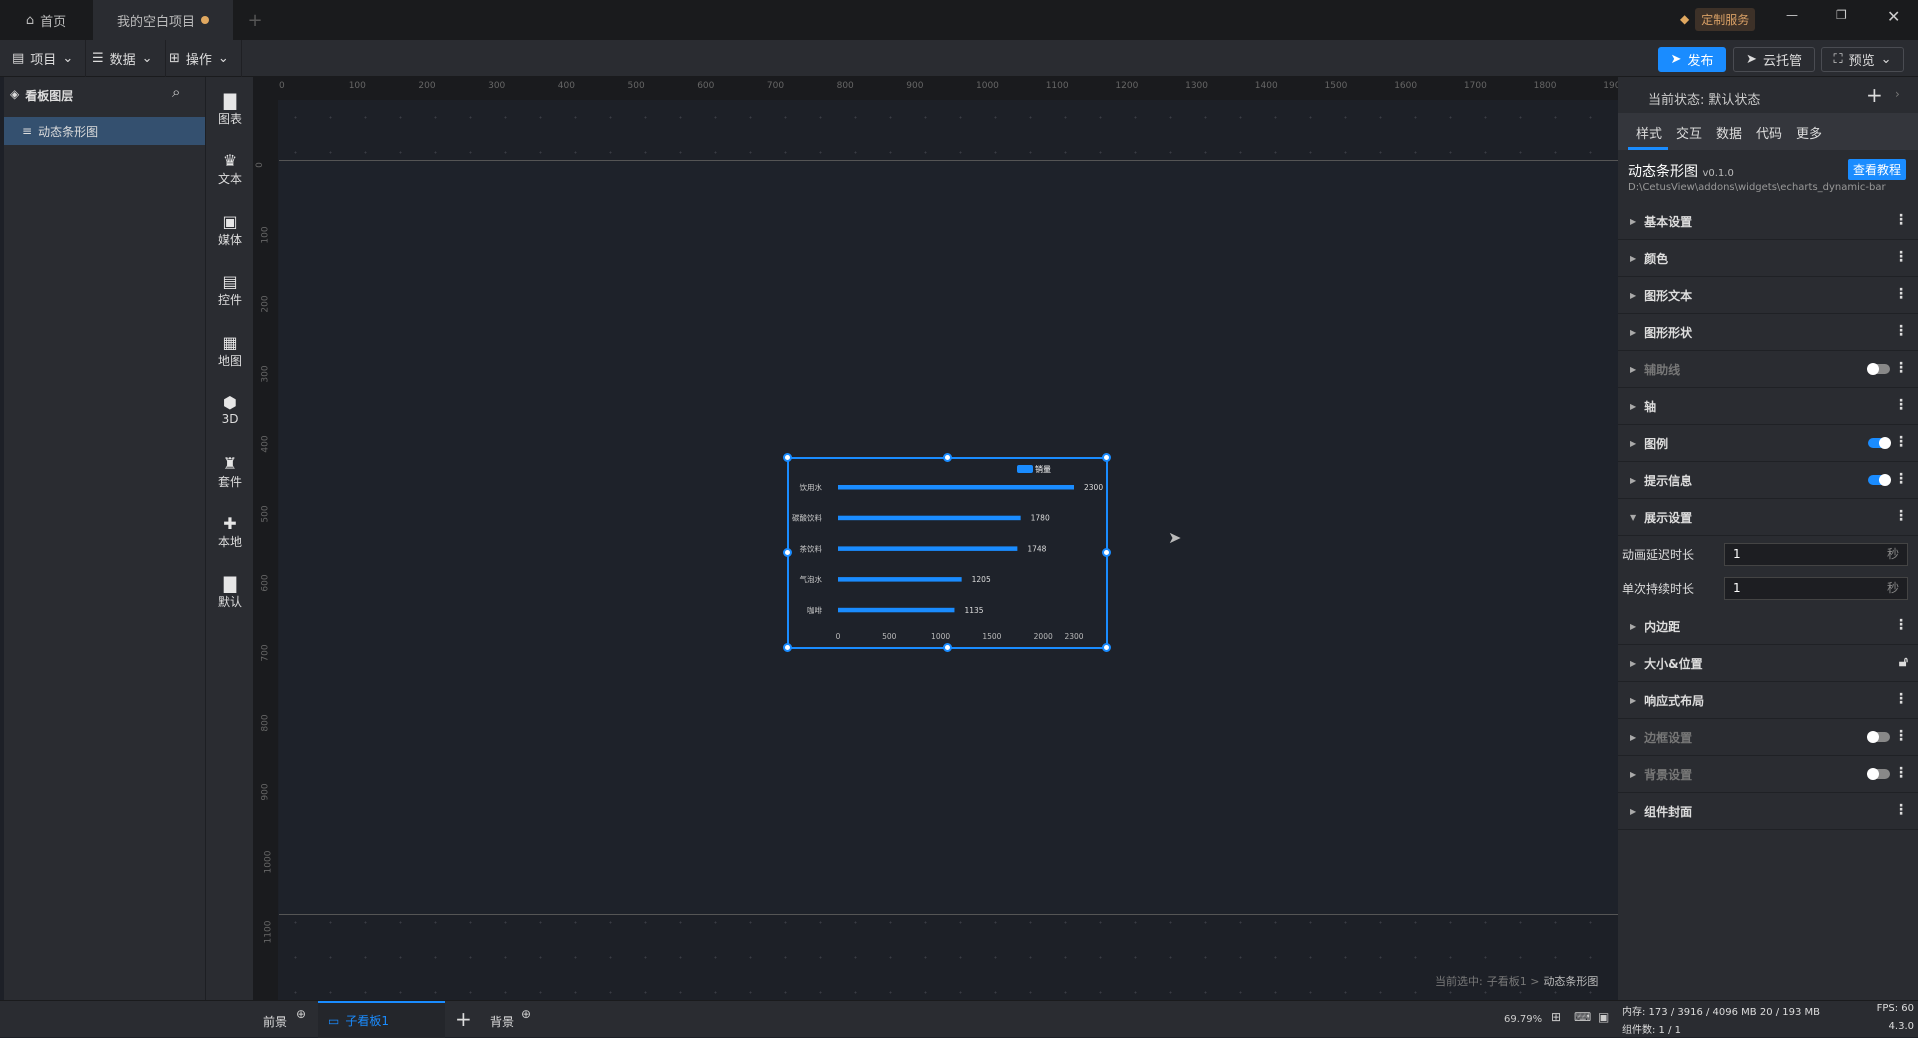 The height and width of the screenshot is (1038, 1918). What do you see at coordinates (1809, 132) in the screenshot?
I see `tab-more: 更多` at bounding box center [1809, 132].